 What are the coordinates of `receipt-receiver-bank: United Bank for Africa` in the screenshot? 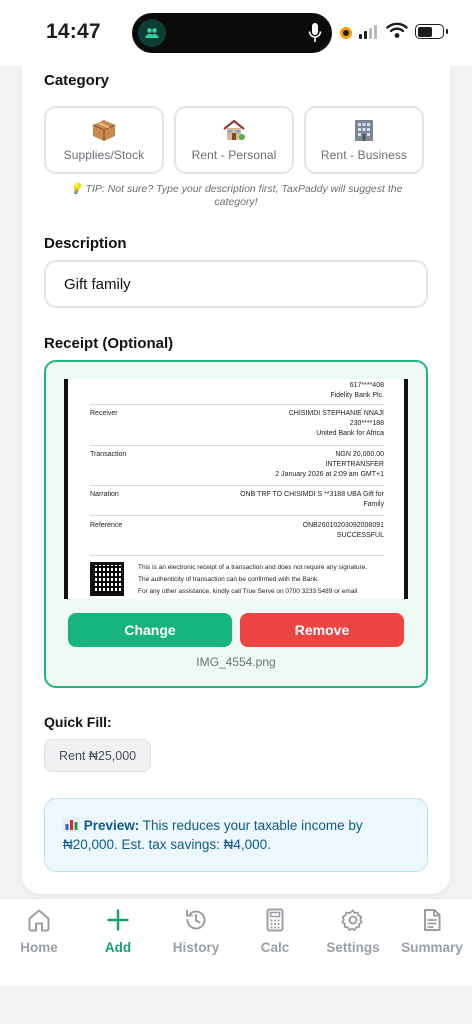 It's located at (350, 433).